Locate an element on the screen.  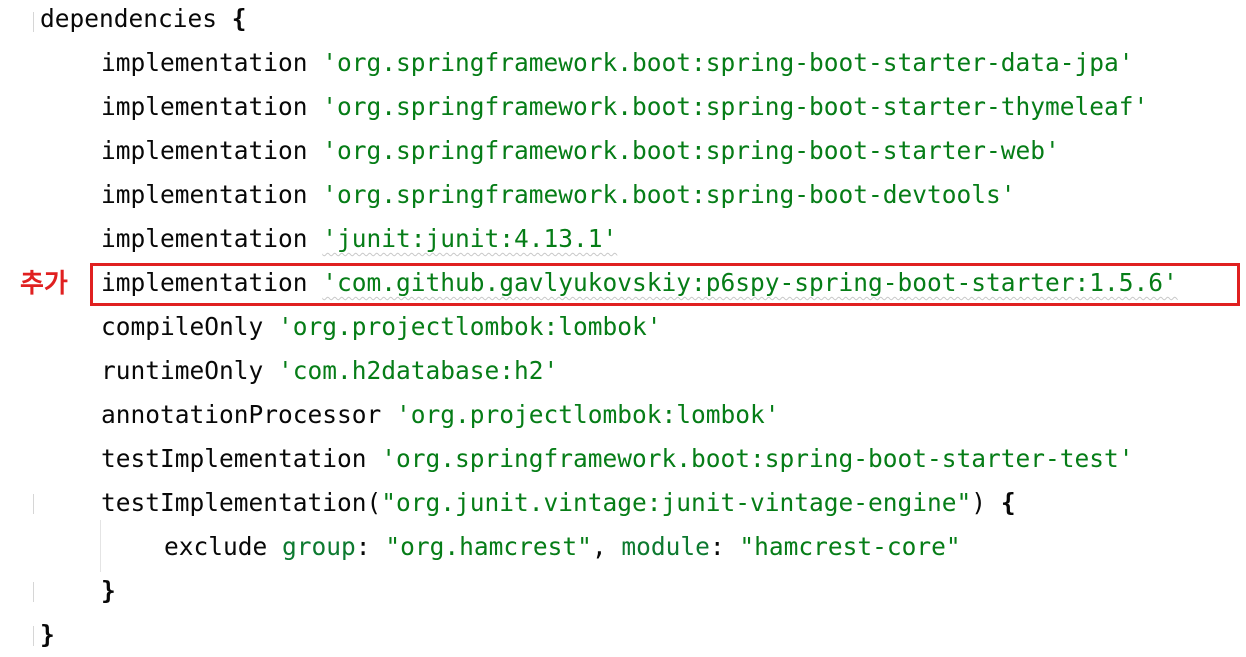
artifact-string: 'junit:junit:4.13.1' is located at coordinates (470, 238).